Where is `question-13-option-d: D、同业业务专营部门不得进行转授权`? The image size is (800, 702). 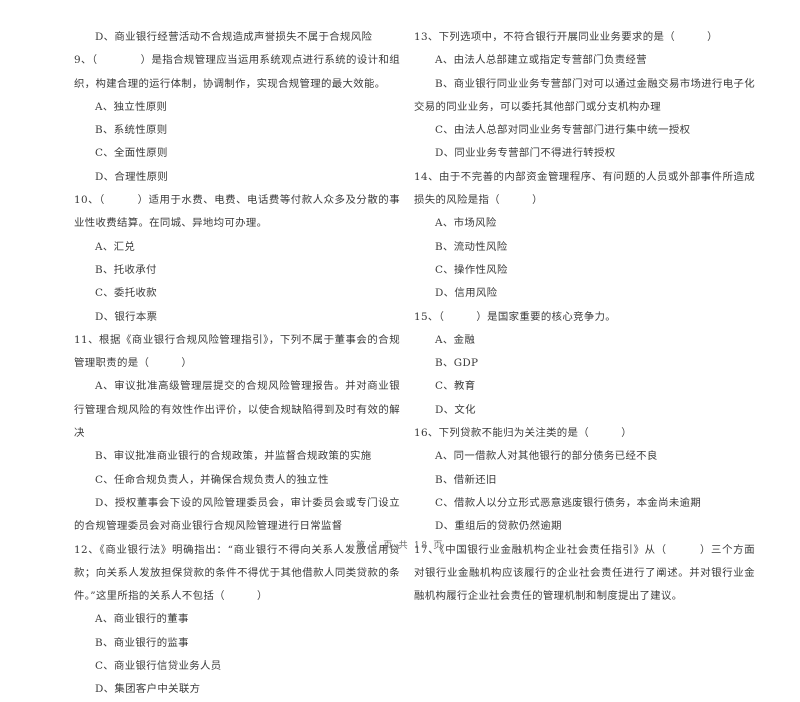 question-13-option-d: D、同业业务专营部门不得进行转授权 is located at coordinates (584, 153).